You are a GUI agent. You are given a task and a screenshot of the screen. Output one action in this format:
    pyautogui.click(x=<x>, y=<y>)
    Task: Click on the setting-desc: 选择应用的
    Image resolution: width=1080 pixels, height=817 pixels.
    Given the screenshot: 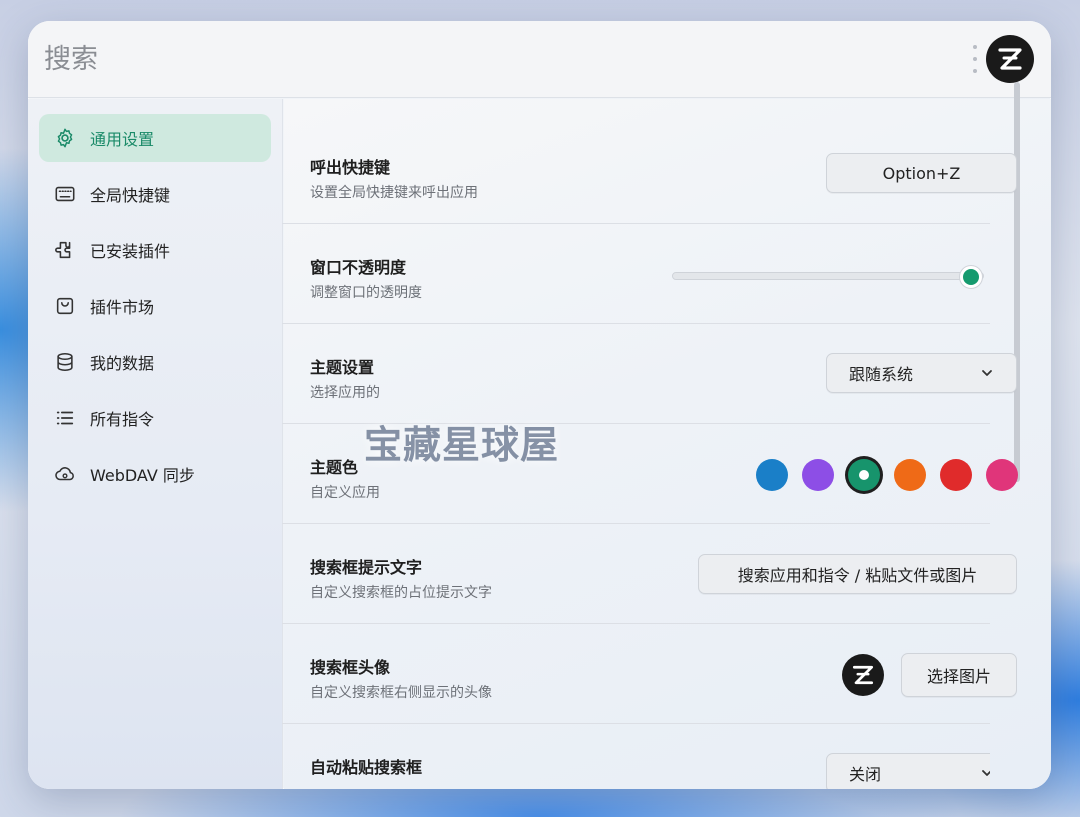 What is the action you would take?
    pyautogui.click(x=345, y=393)
    